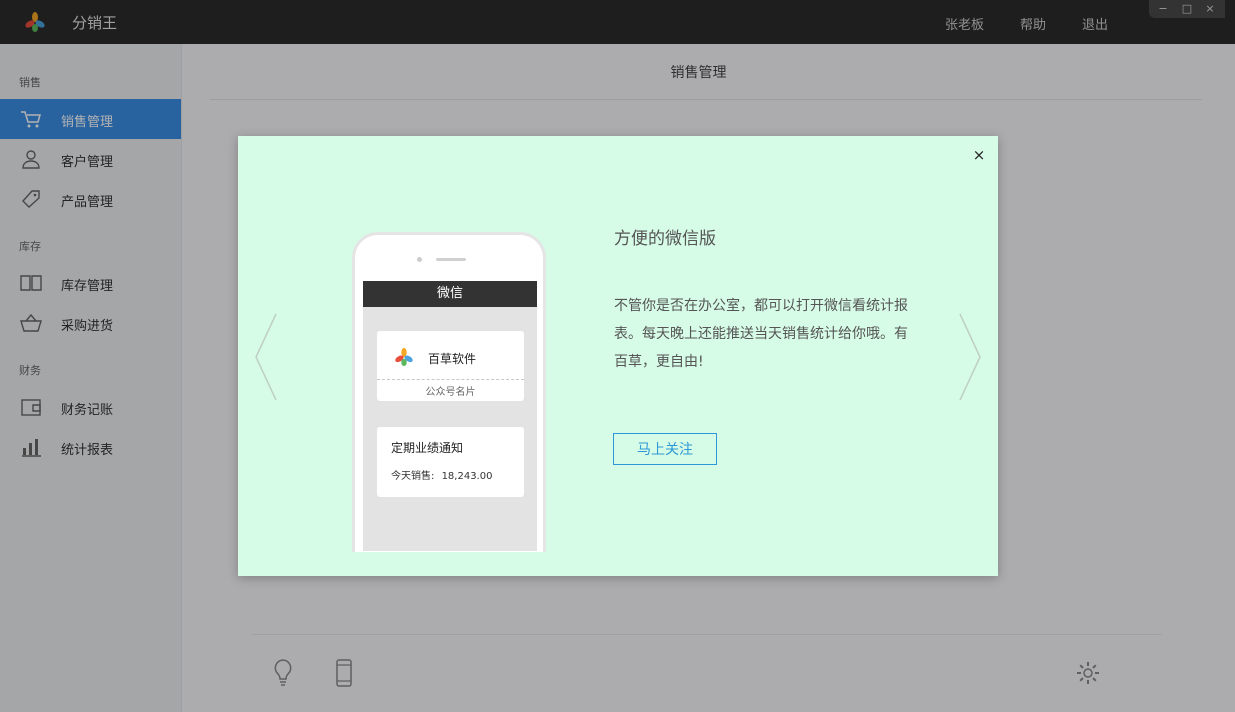  I want to click on divider, so click(450, 379).